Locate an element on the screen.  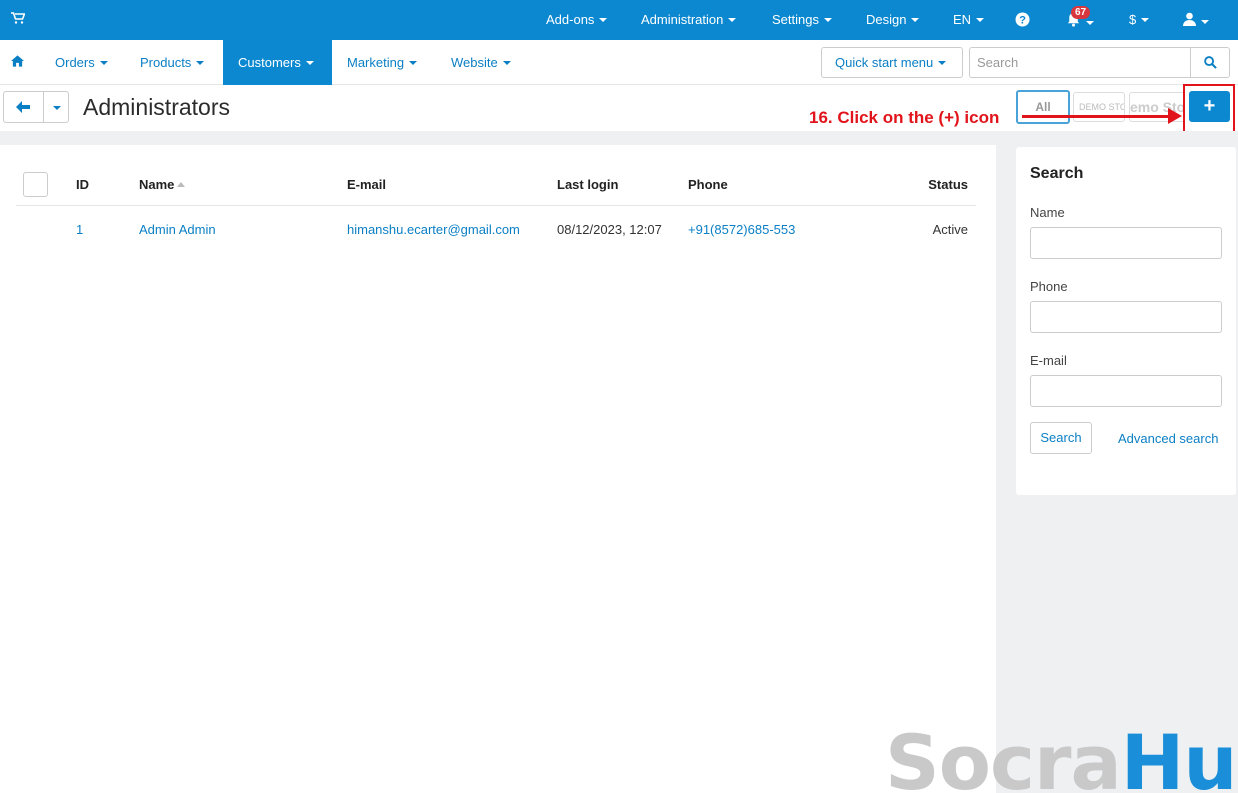
socrahub-watermark: SocraHub is located at coordinates (1061, 755).